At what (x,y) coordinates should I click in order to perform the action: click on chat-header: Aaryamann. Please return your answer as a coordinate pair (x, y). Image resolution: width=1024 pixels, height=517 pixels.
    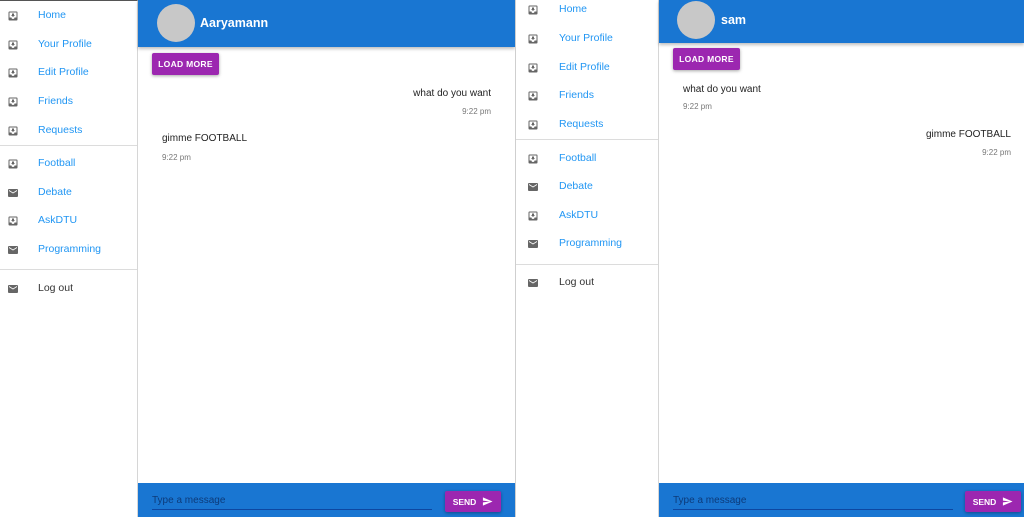
    Looking at the image, I should click on (326, 23).